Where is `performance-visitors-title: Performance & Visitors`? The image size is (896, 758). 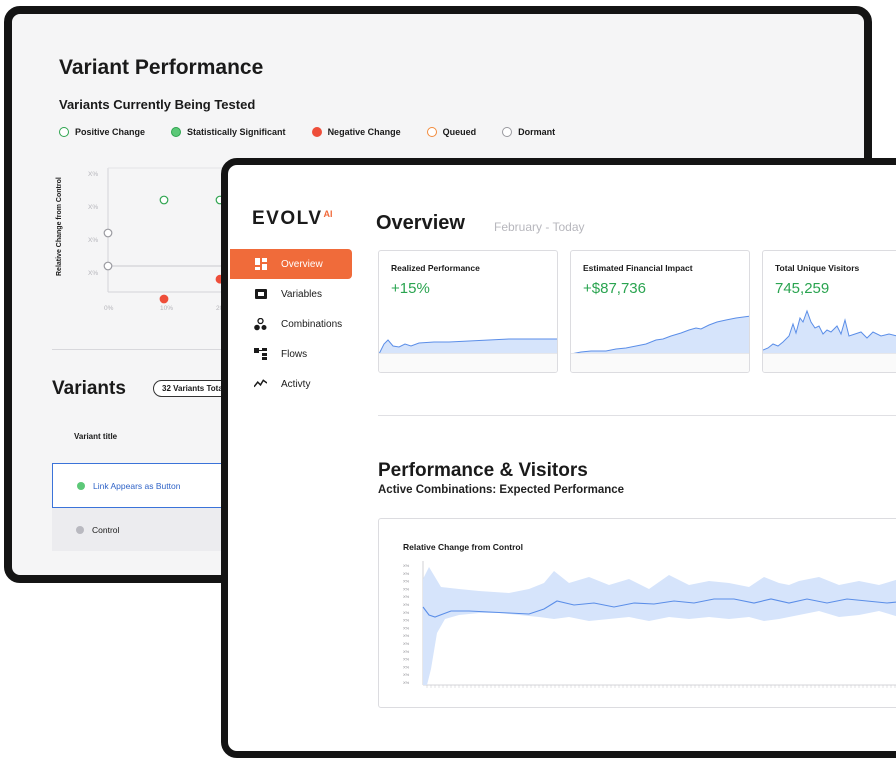
performance-visitors-title: Performance & Visitors is located at coordinates (483, 470).